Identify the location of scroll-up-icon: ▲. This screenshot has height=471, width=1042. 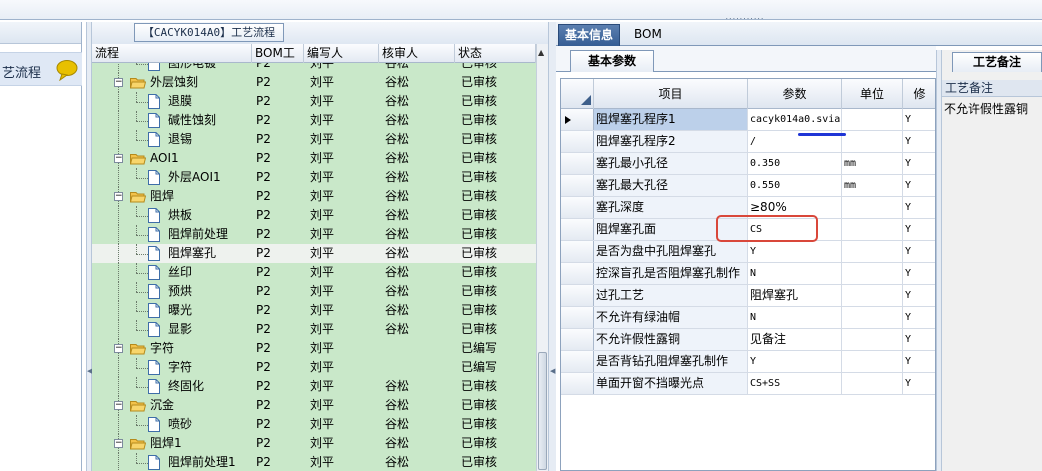
(541, 52).